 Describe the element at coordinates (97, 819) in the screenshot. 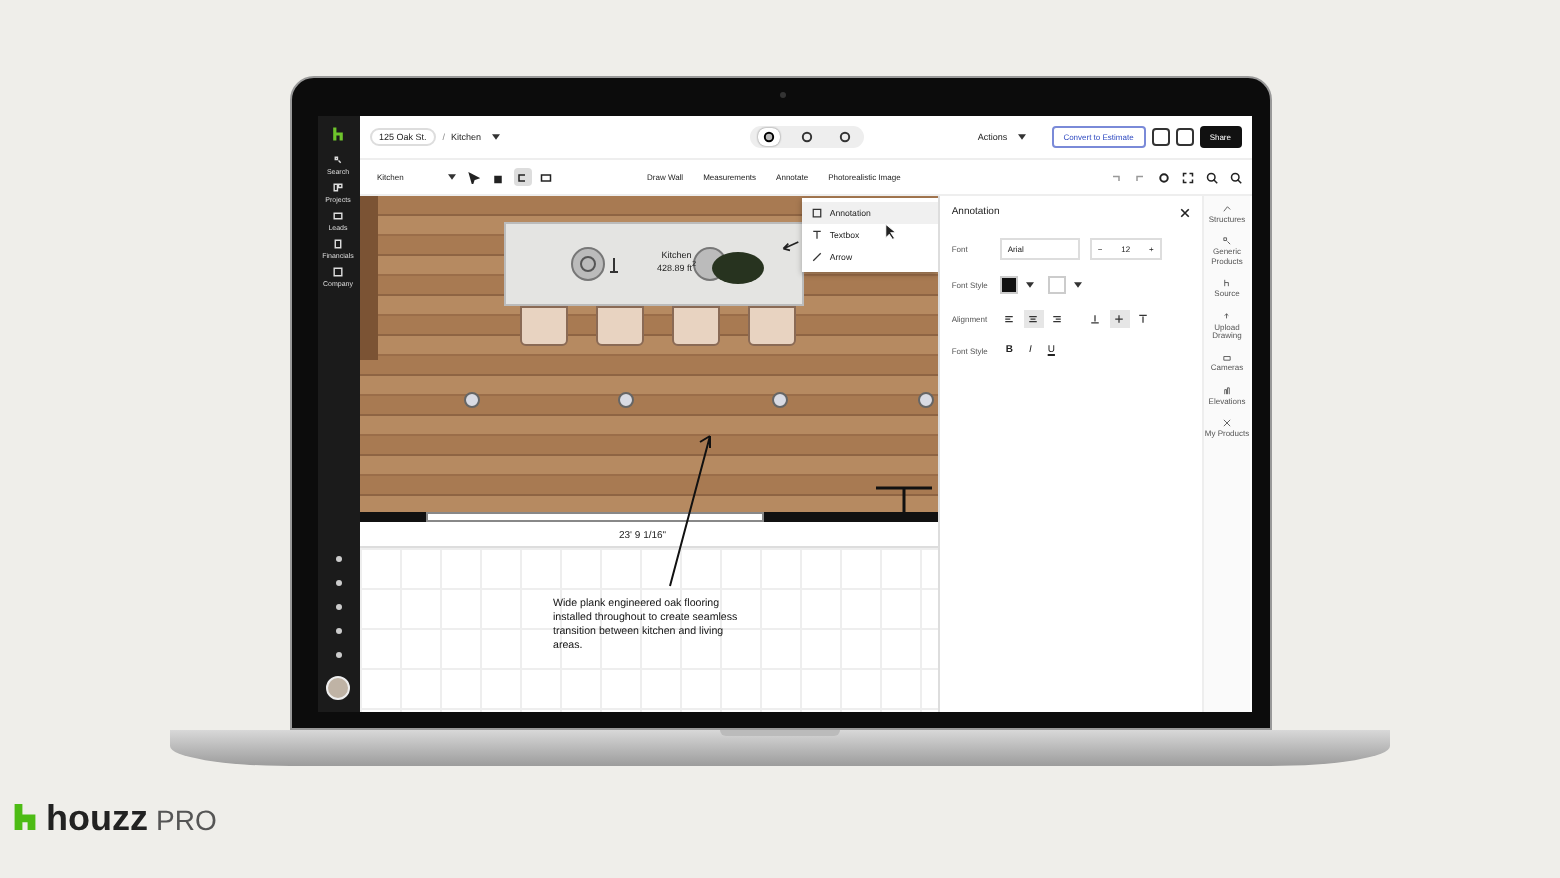

I see `brand-name: houzz` at that location.